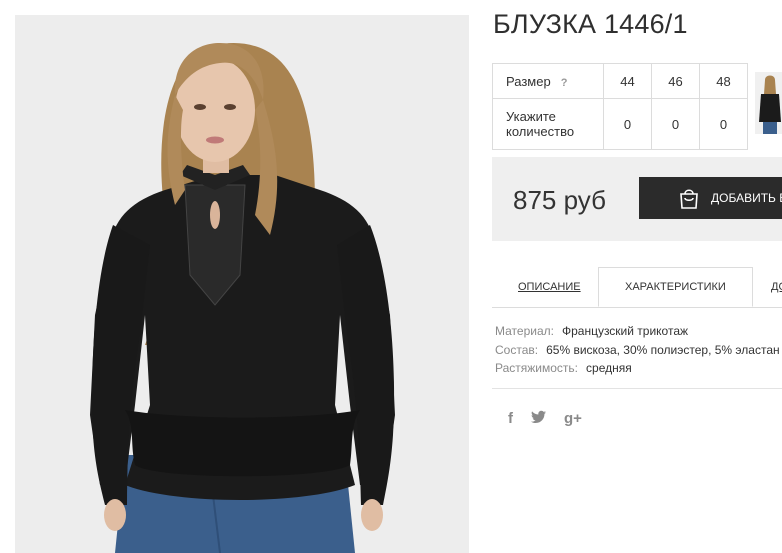 The image size is (782, 553). I want to click on spec-row: Растяжимость: средняя, so click(637, 368).